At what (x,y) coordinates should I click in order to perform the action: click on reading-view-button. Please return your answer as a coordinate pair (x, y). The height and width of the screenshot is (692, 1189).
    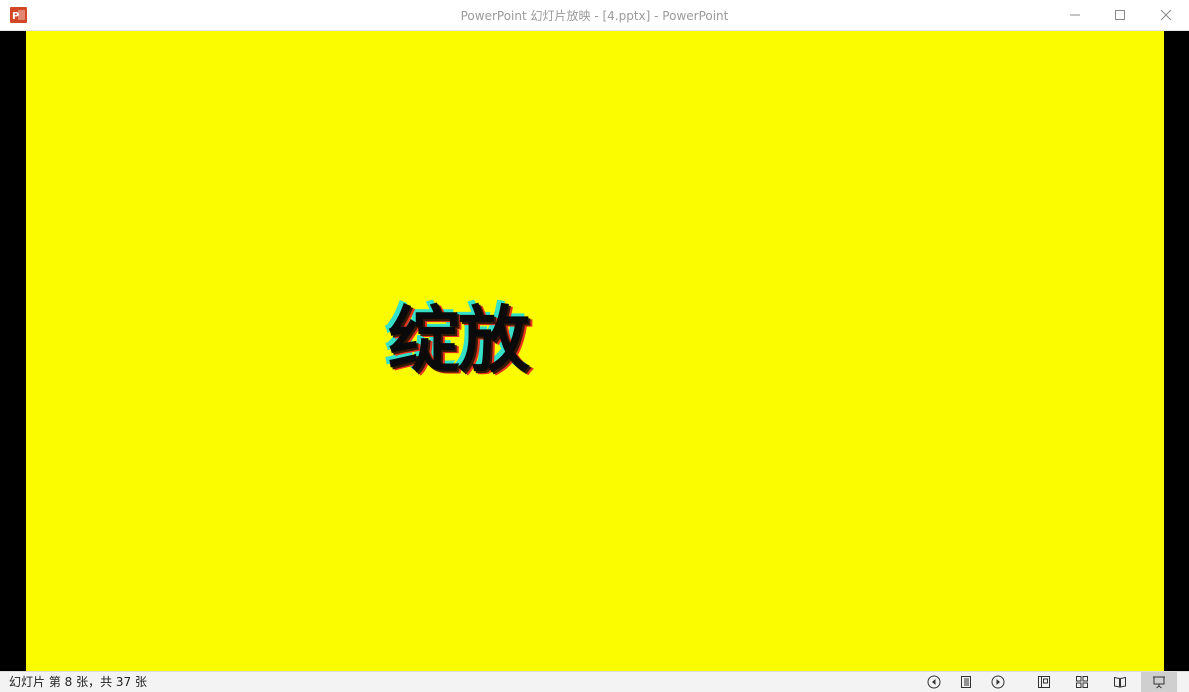
    Looking at the image, I should click on (1120, 682).